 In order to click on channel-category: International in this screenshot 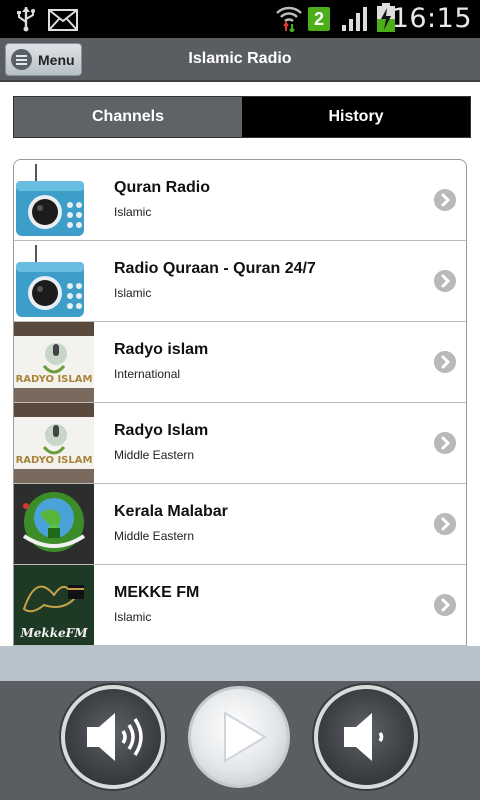, I will do `click(147, 374)`.